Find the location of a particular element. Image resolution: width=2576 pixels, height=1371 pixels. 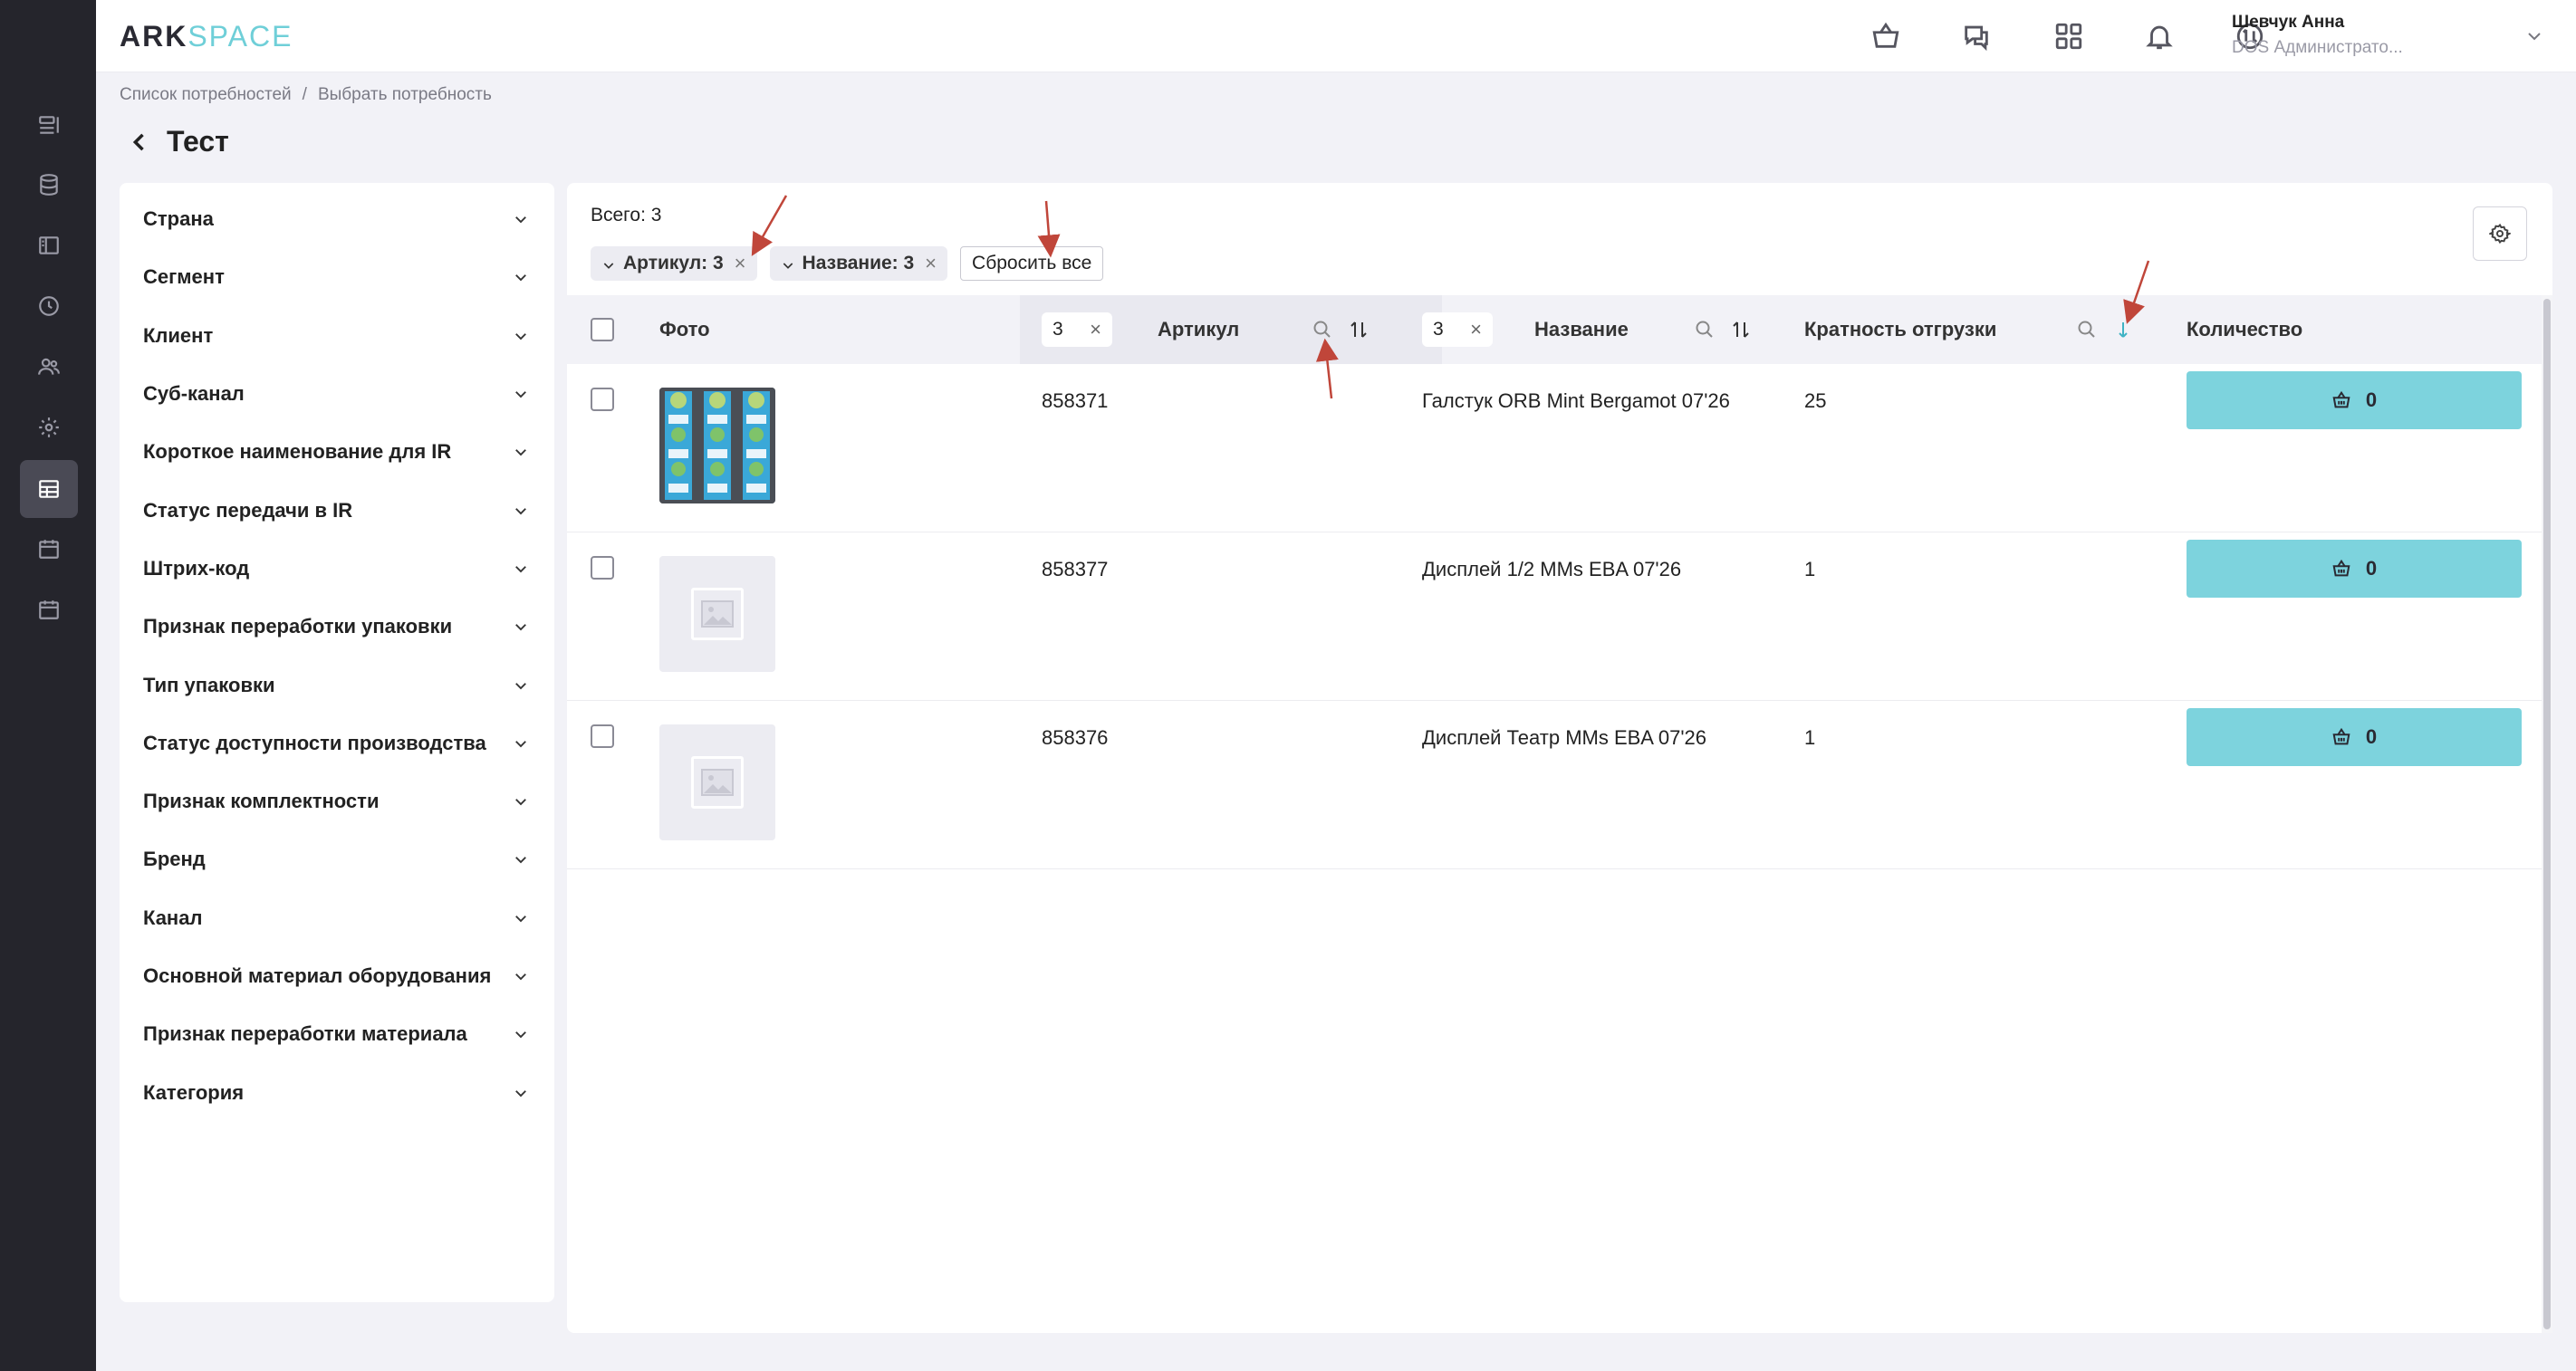

filter-completeness: Признак комплектности is located at coordinates (337, 801).